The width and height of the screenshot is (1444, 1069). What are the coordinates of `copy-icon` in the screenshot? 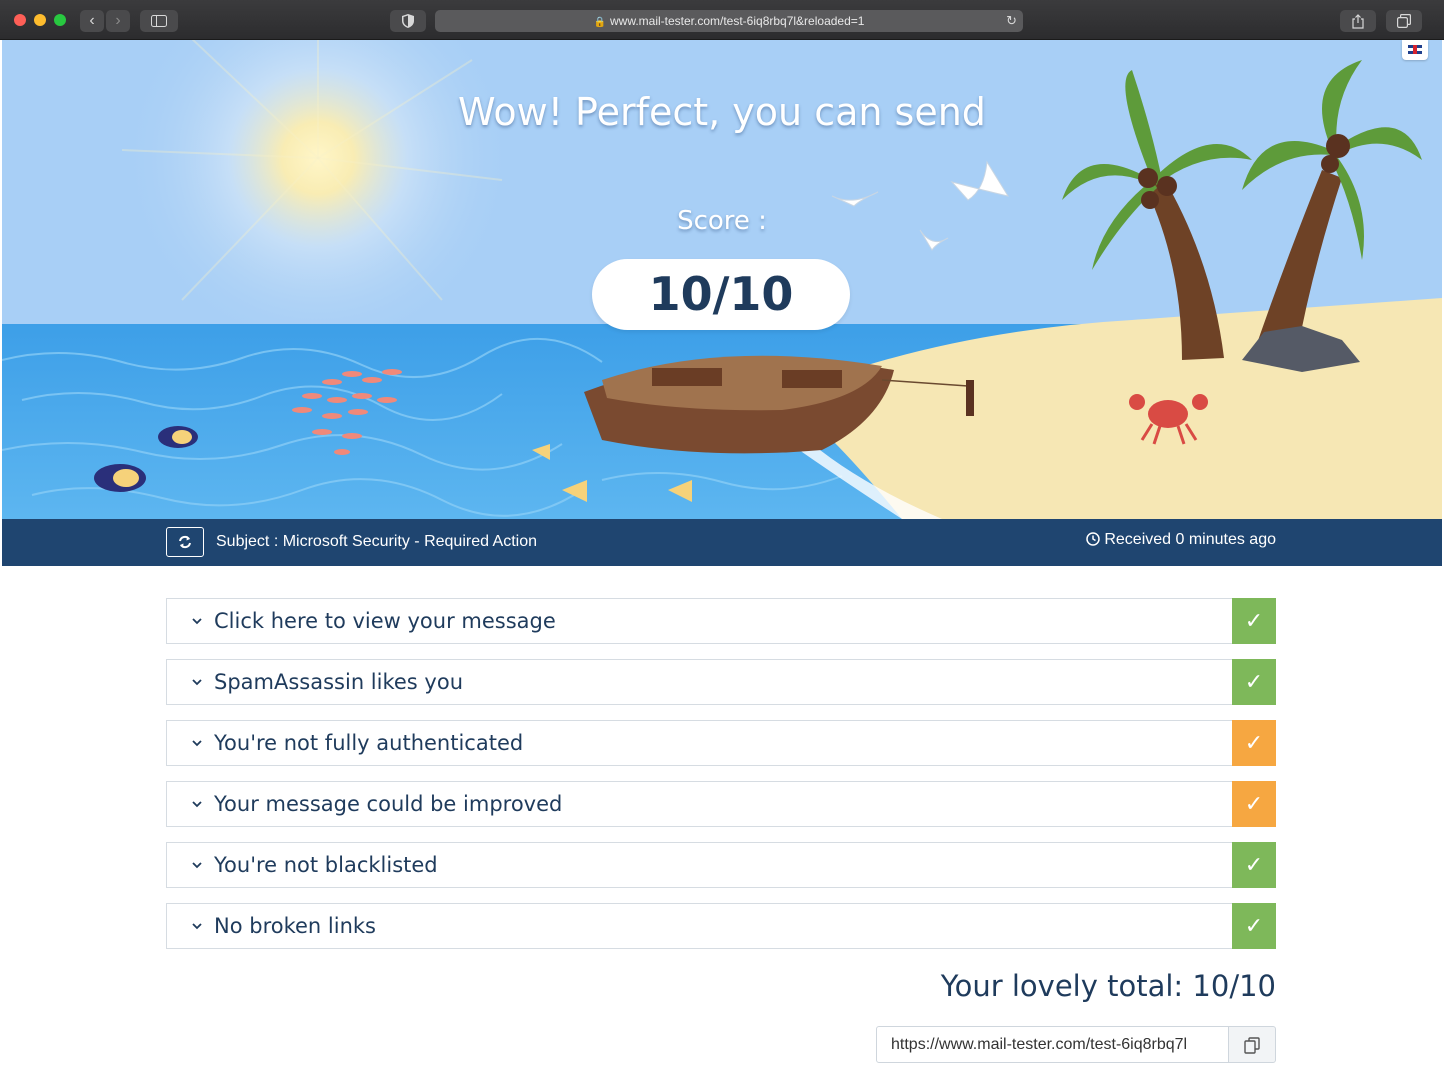 It's located at (1252, 1045).